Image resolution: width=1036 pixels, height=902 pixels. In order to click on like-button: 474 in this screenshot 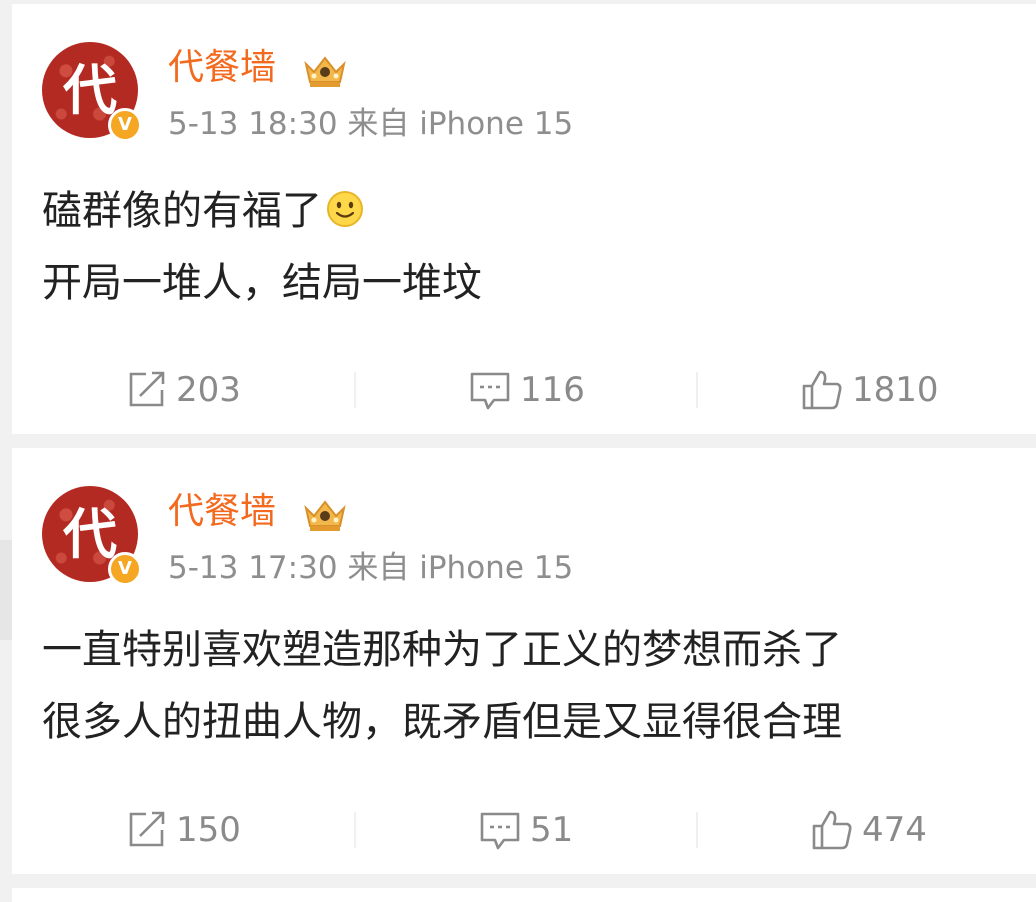, I will do `click(868, 830)`.